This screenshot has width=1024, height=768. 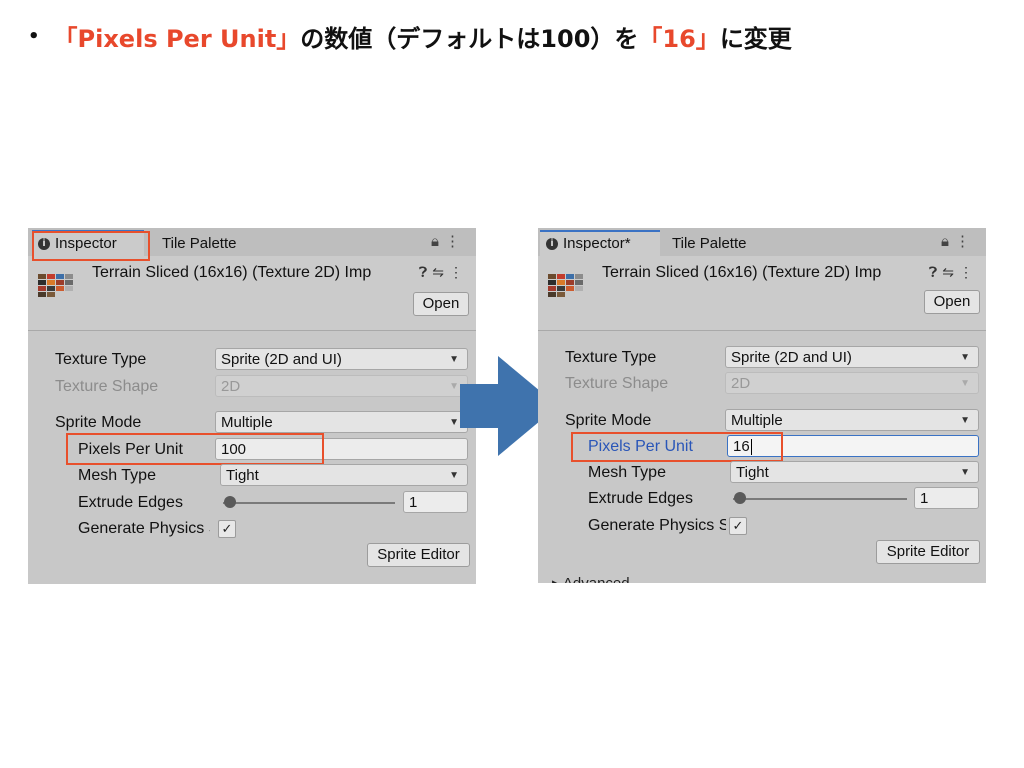 What do you see at coordinates (177, 38) in the screenshot?
I see `heading-accent-field: 「Pixels Per Unit」` at bounding box center [177, 38].